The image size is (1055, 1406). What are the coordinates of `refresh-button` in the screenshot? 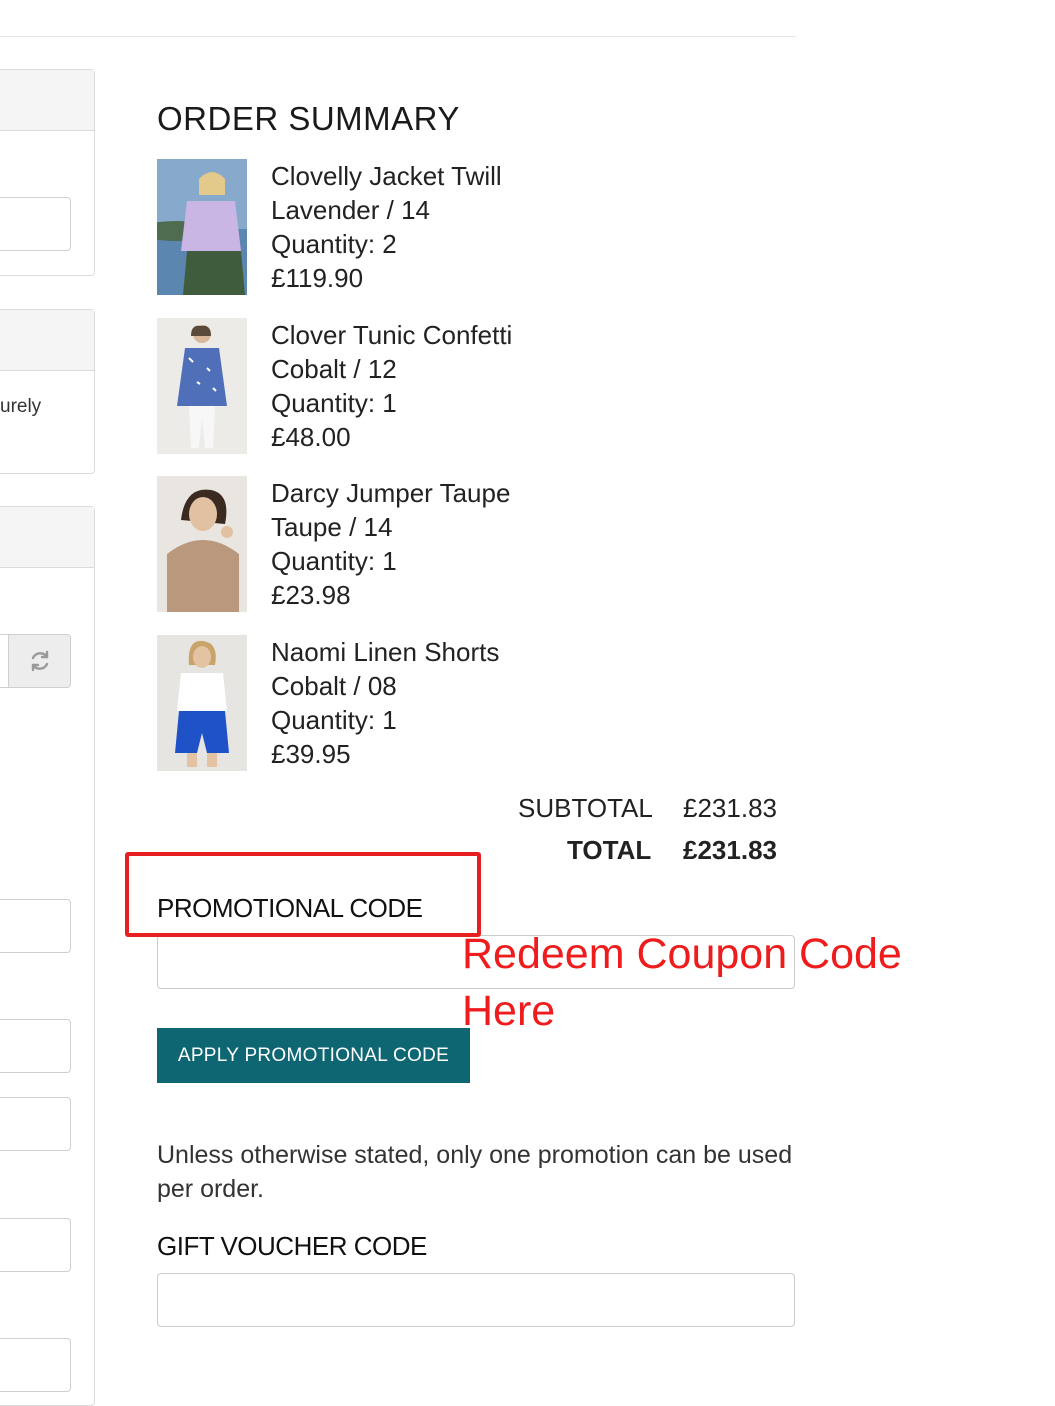 It's located at (39, 661).